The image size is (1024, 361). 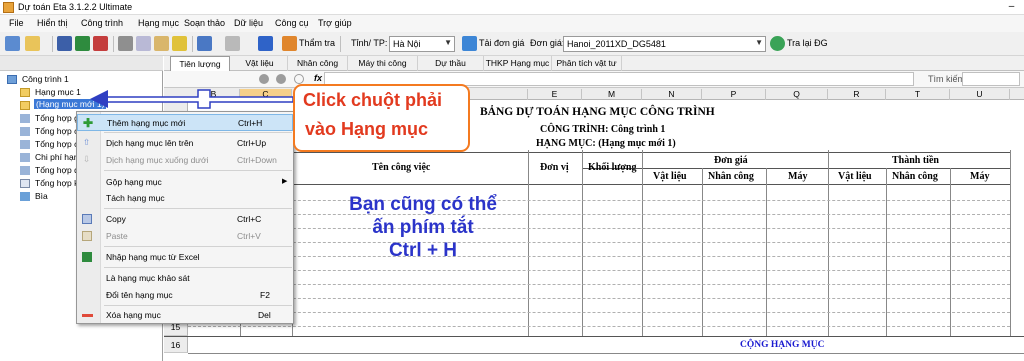 What do you see at coordinates (12, 79) in the screenshot?
I see `project-icon` at bounding box center [12, 79].